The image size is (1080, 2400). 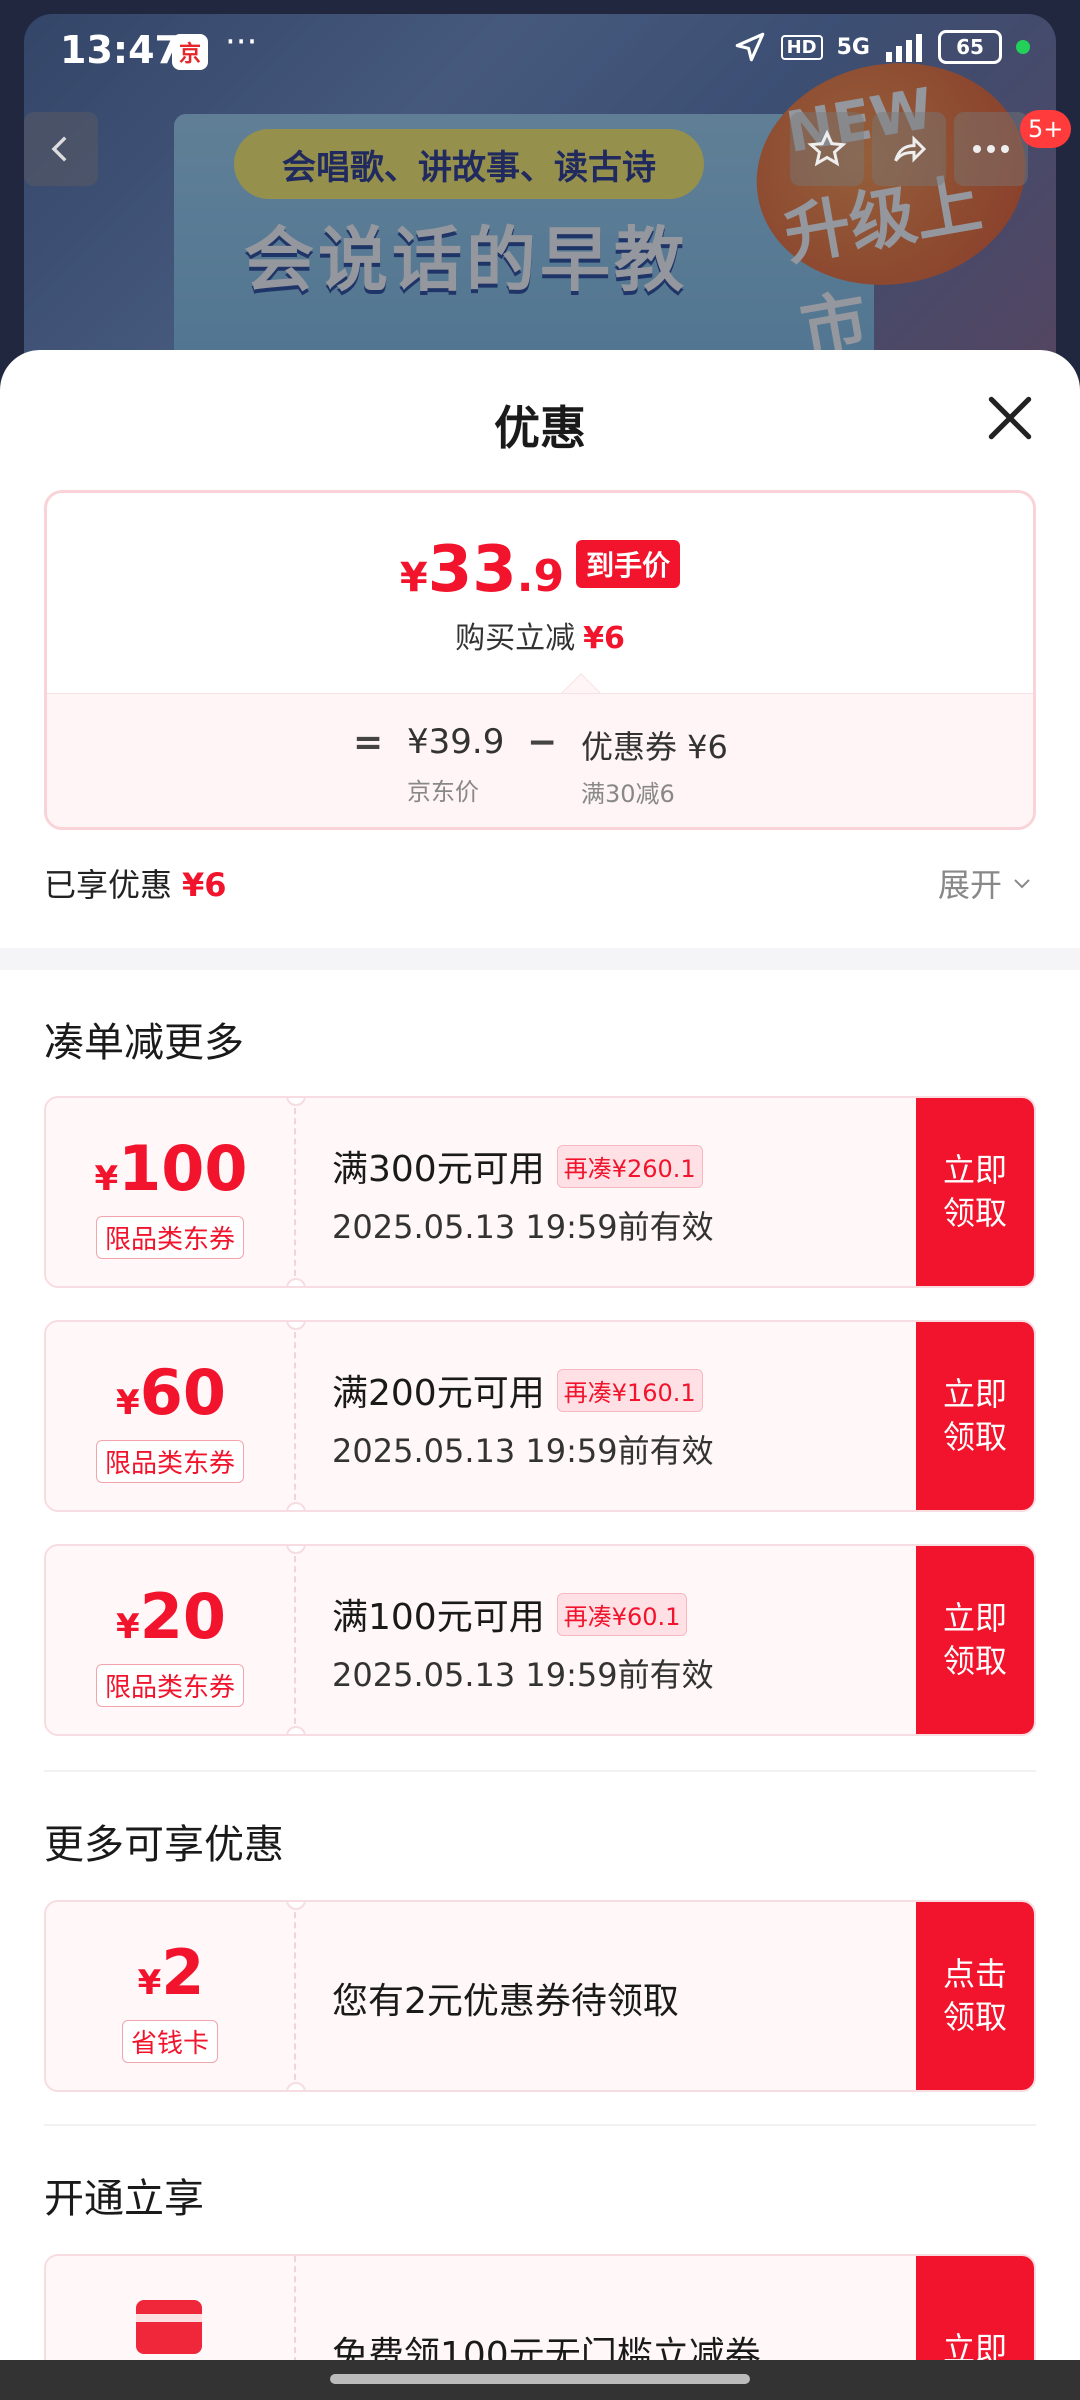 I want to click on open-now-button: 立即, so click(x=975, y=2308).